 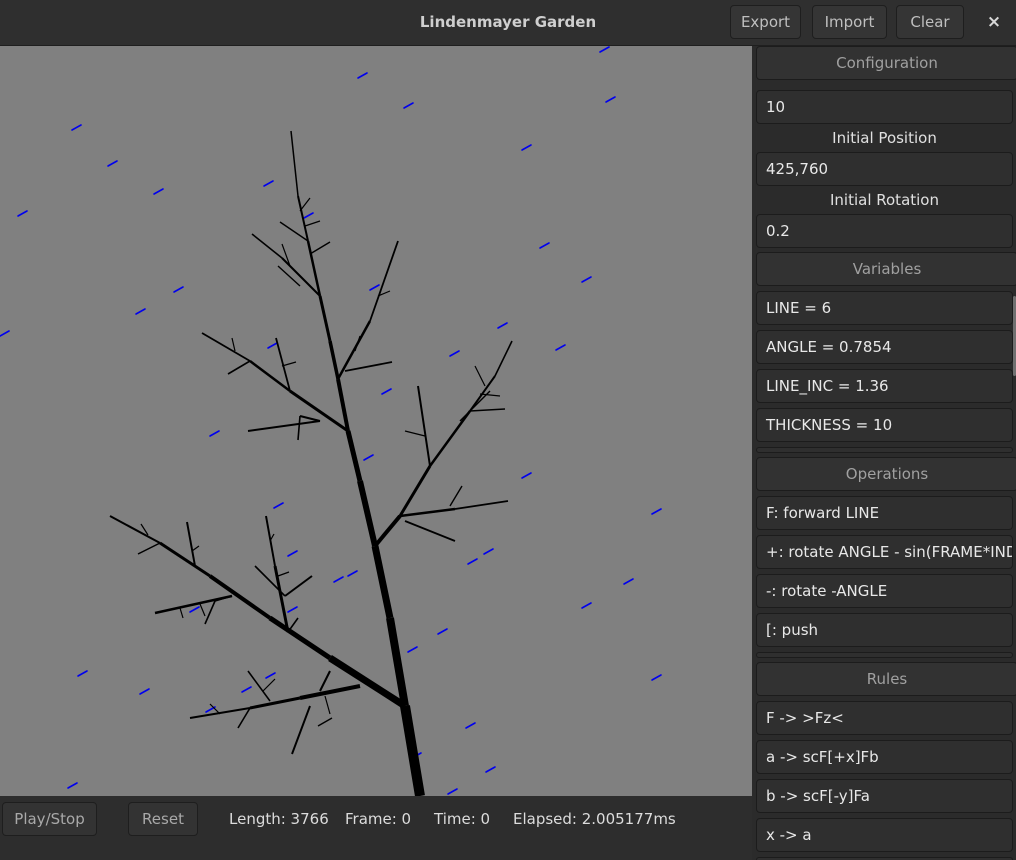 What do you see at coordinates (163, 819) in the screenshot?
I see `reset-button: Reset` at bounding box center [163, 819].